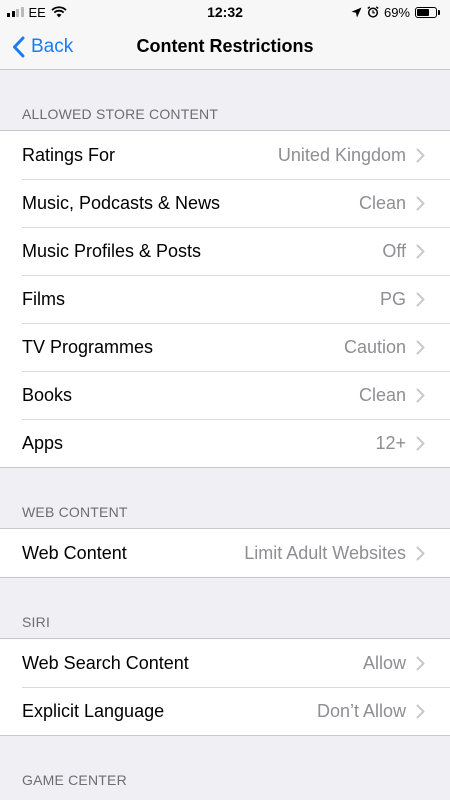  Describe the element at coordinates (43, 298) in the screenshot. I see `row-label: Films` at that location.